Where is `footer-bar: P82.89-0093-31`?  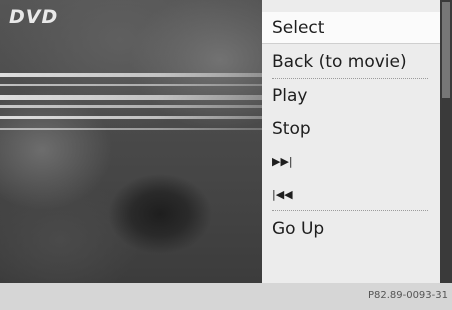
footer-bar: P82.89-0093-31 is located at coordinates (226, 296).